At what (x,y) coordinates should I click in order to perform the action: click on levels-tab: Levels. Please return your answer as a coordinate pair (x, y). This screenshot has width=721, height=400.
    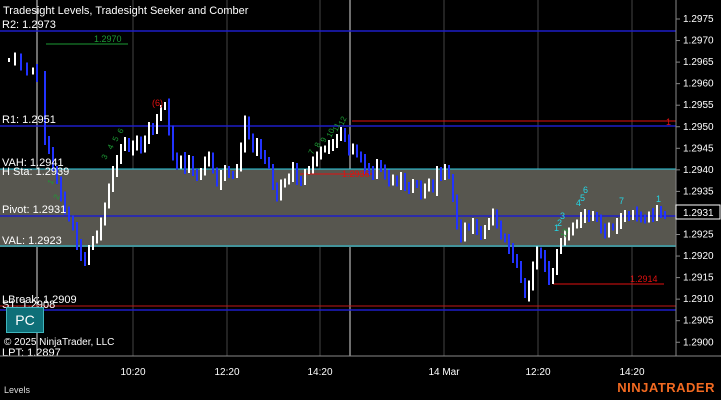
    Looking at the image, I should click on (17, 390).